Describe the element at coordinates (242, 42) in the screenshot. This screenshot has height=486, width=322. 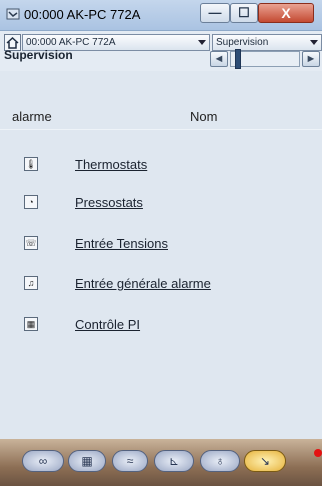
I see `view-select-value: Supervision` at that location.